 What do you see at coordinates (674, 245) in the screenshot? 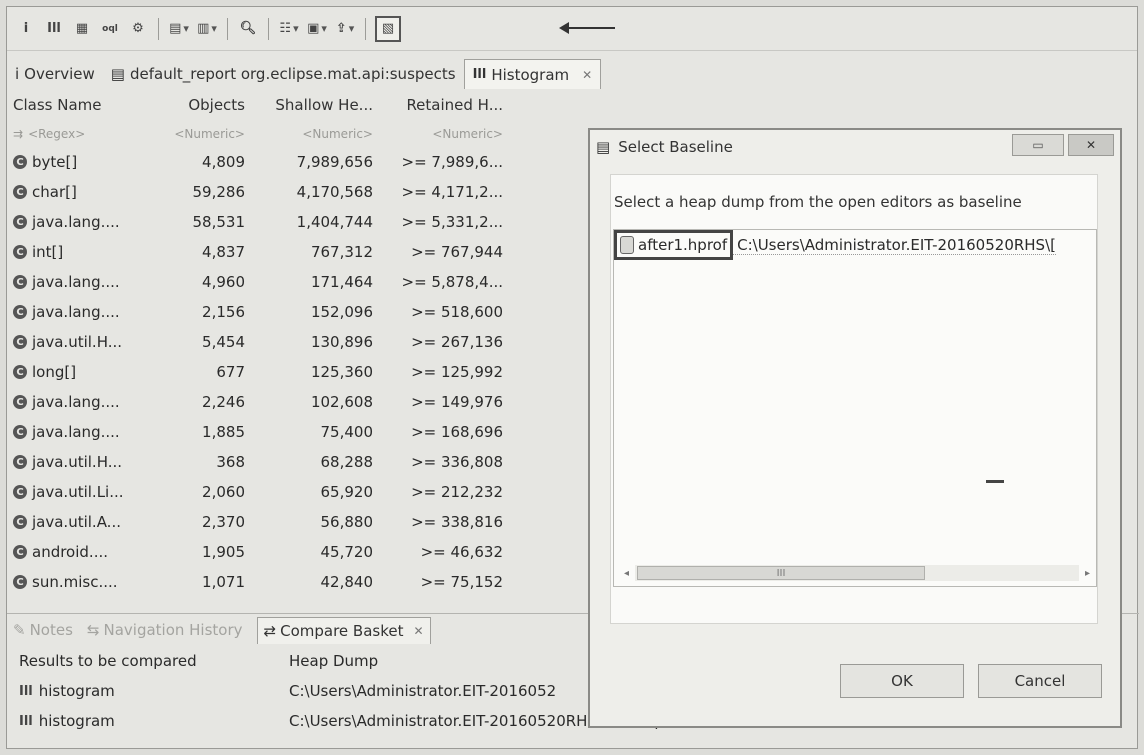
I see `selected-item: after1.hprof` at bounding box center [674, 245].